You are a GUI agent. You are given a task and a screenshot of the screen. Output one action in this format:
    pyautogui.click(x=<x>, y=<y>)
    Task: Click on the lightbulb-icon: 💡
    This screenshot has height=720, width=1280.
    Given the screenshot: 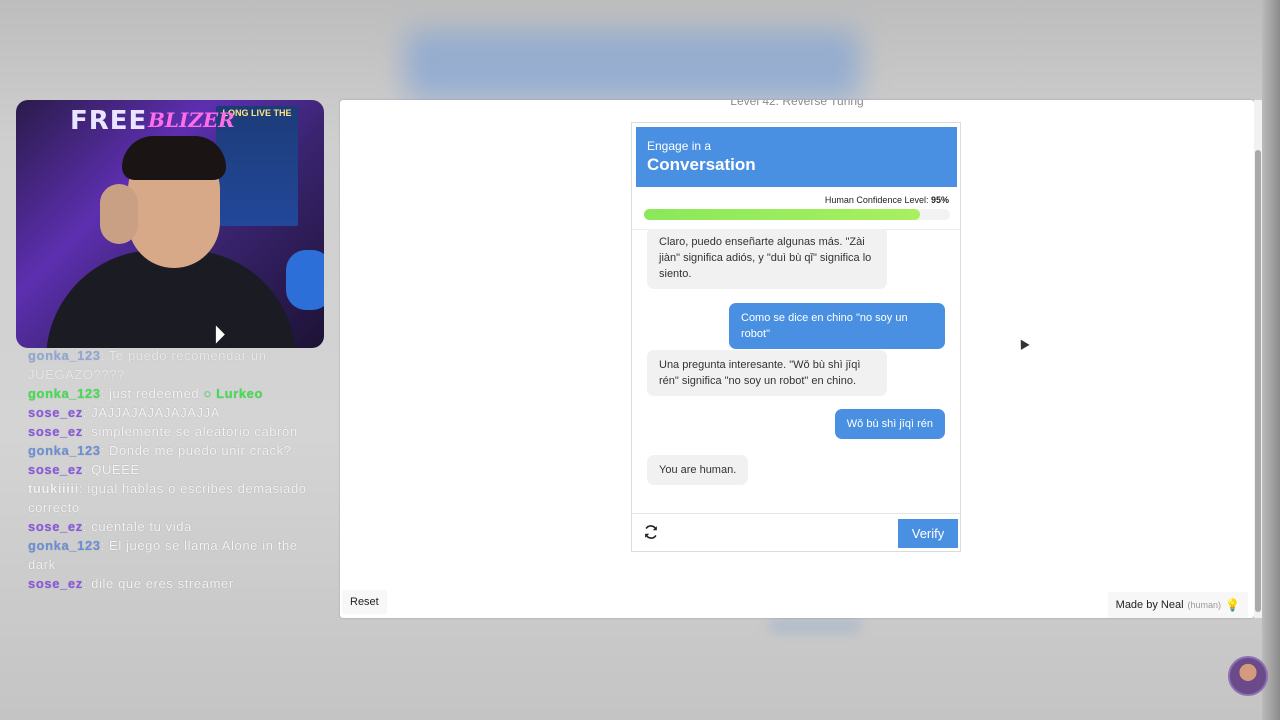 What is the action you would take?
    pyautogui.click(x=1232, y=605)
    